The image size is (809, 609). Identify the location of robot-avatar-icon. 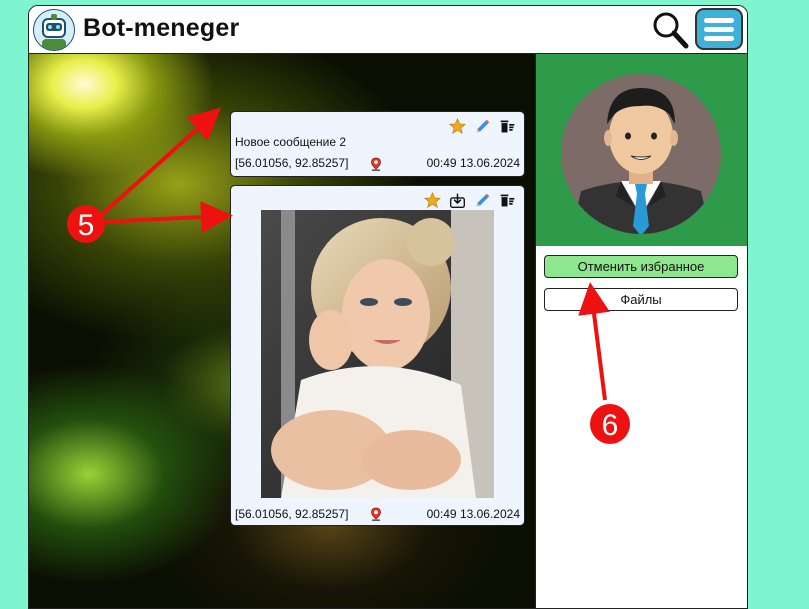
(54, 30).